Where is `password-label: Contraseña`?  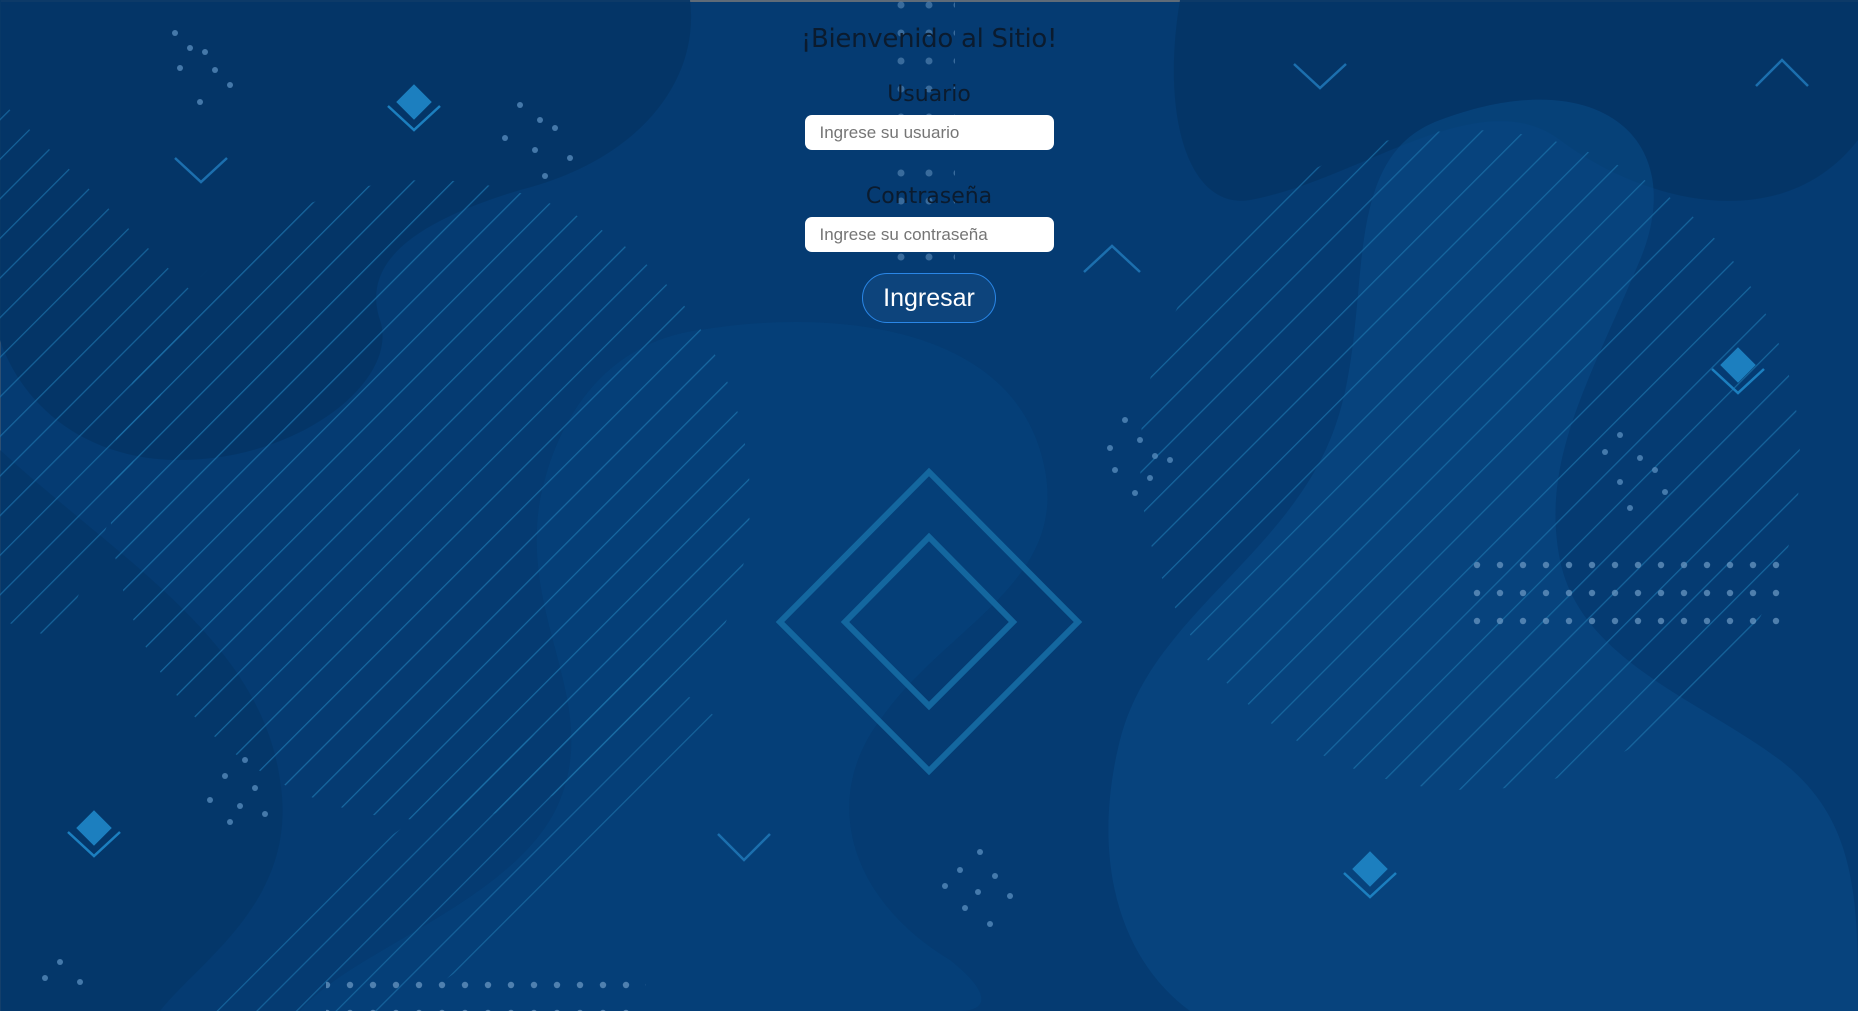 password-label: Contraseña is located at coordinates (929, 196).